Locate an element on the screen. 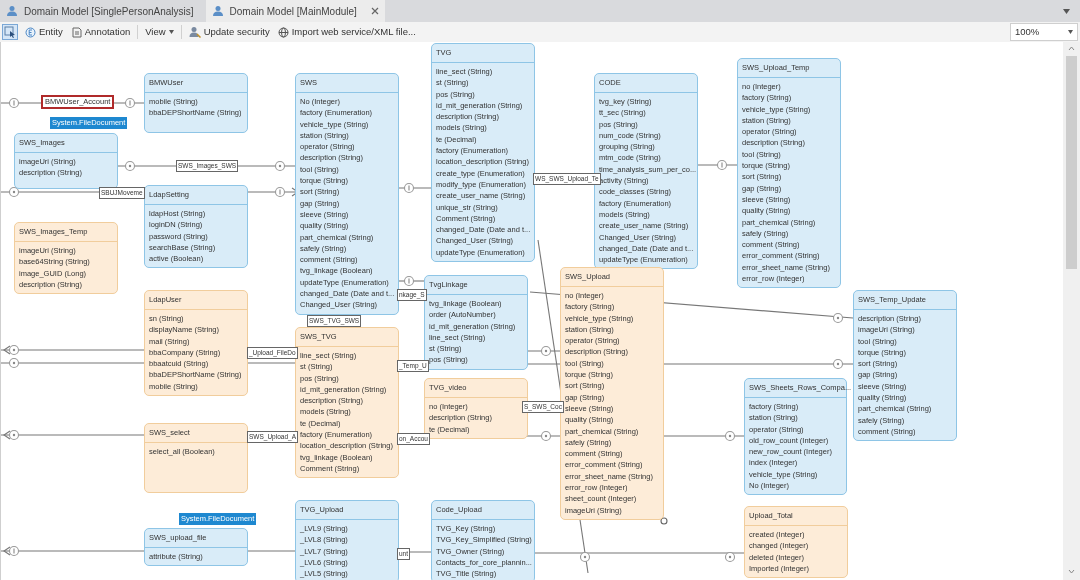  tab-label: Domain Model [MainModule] is located at coordinates (293, 11).